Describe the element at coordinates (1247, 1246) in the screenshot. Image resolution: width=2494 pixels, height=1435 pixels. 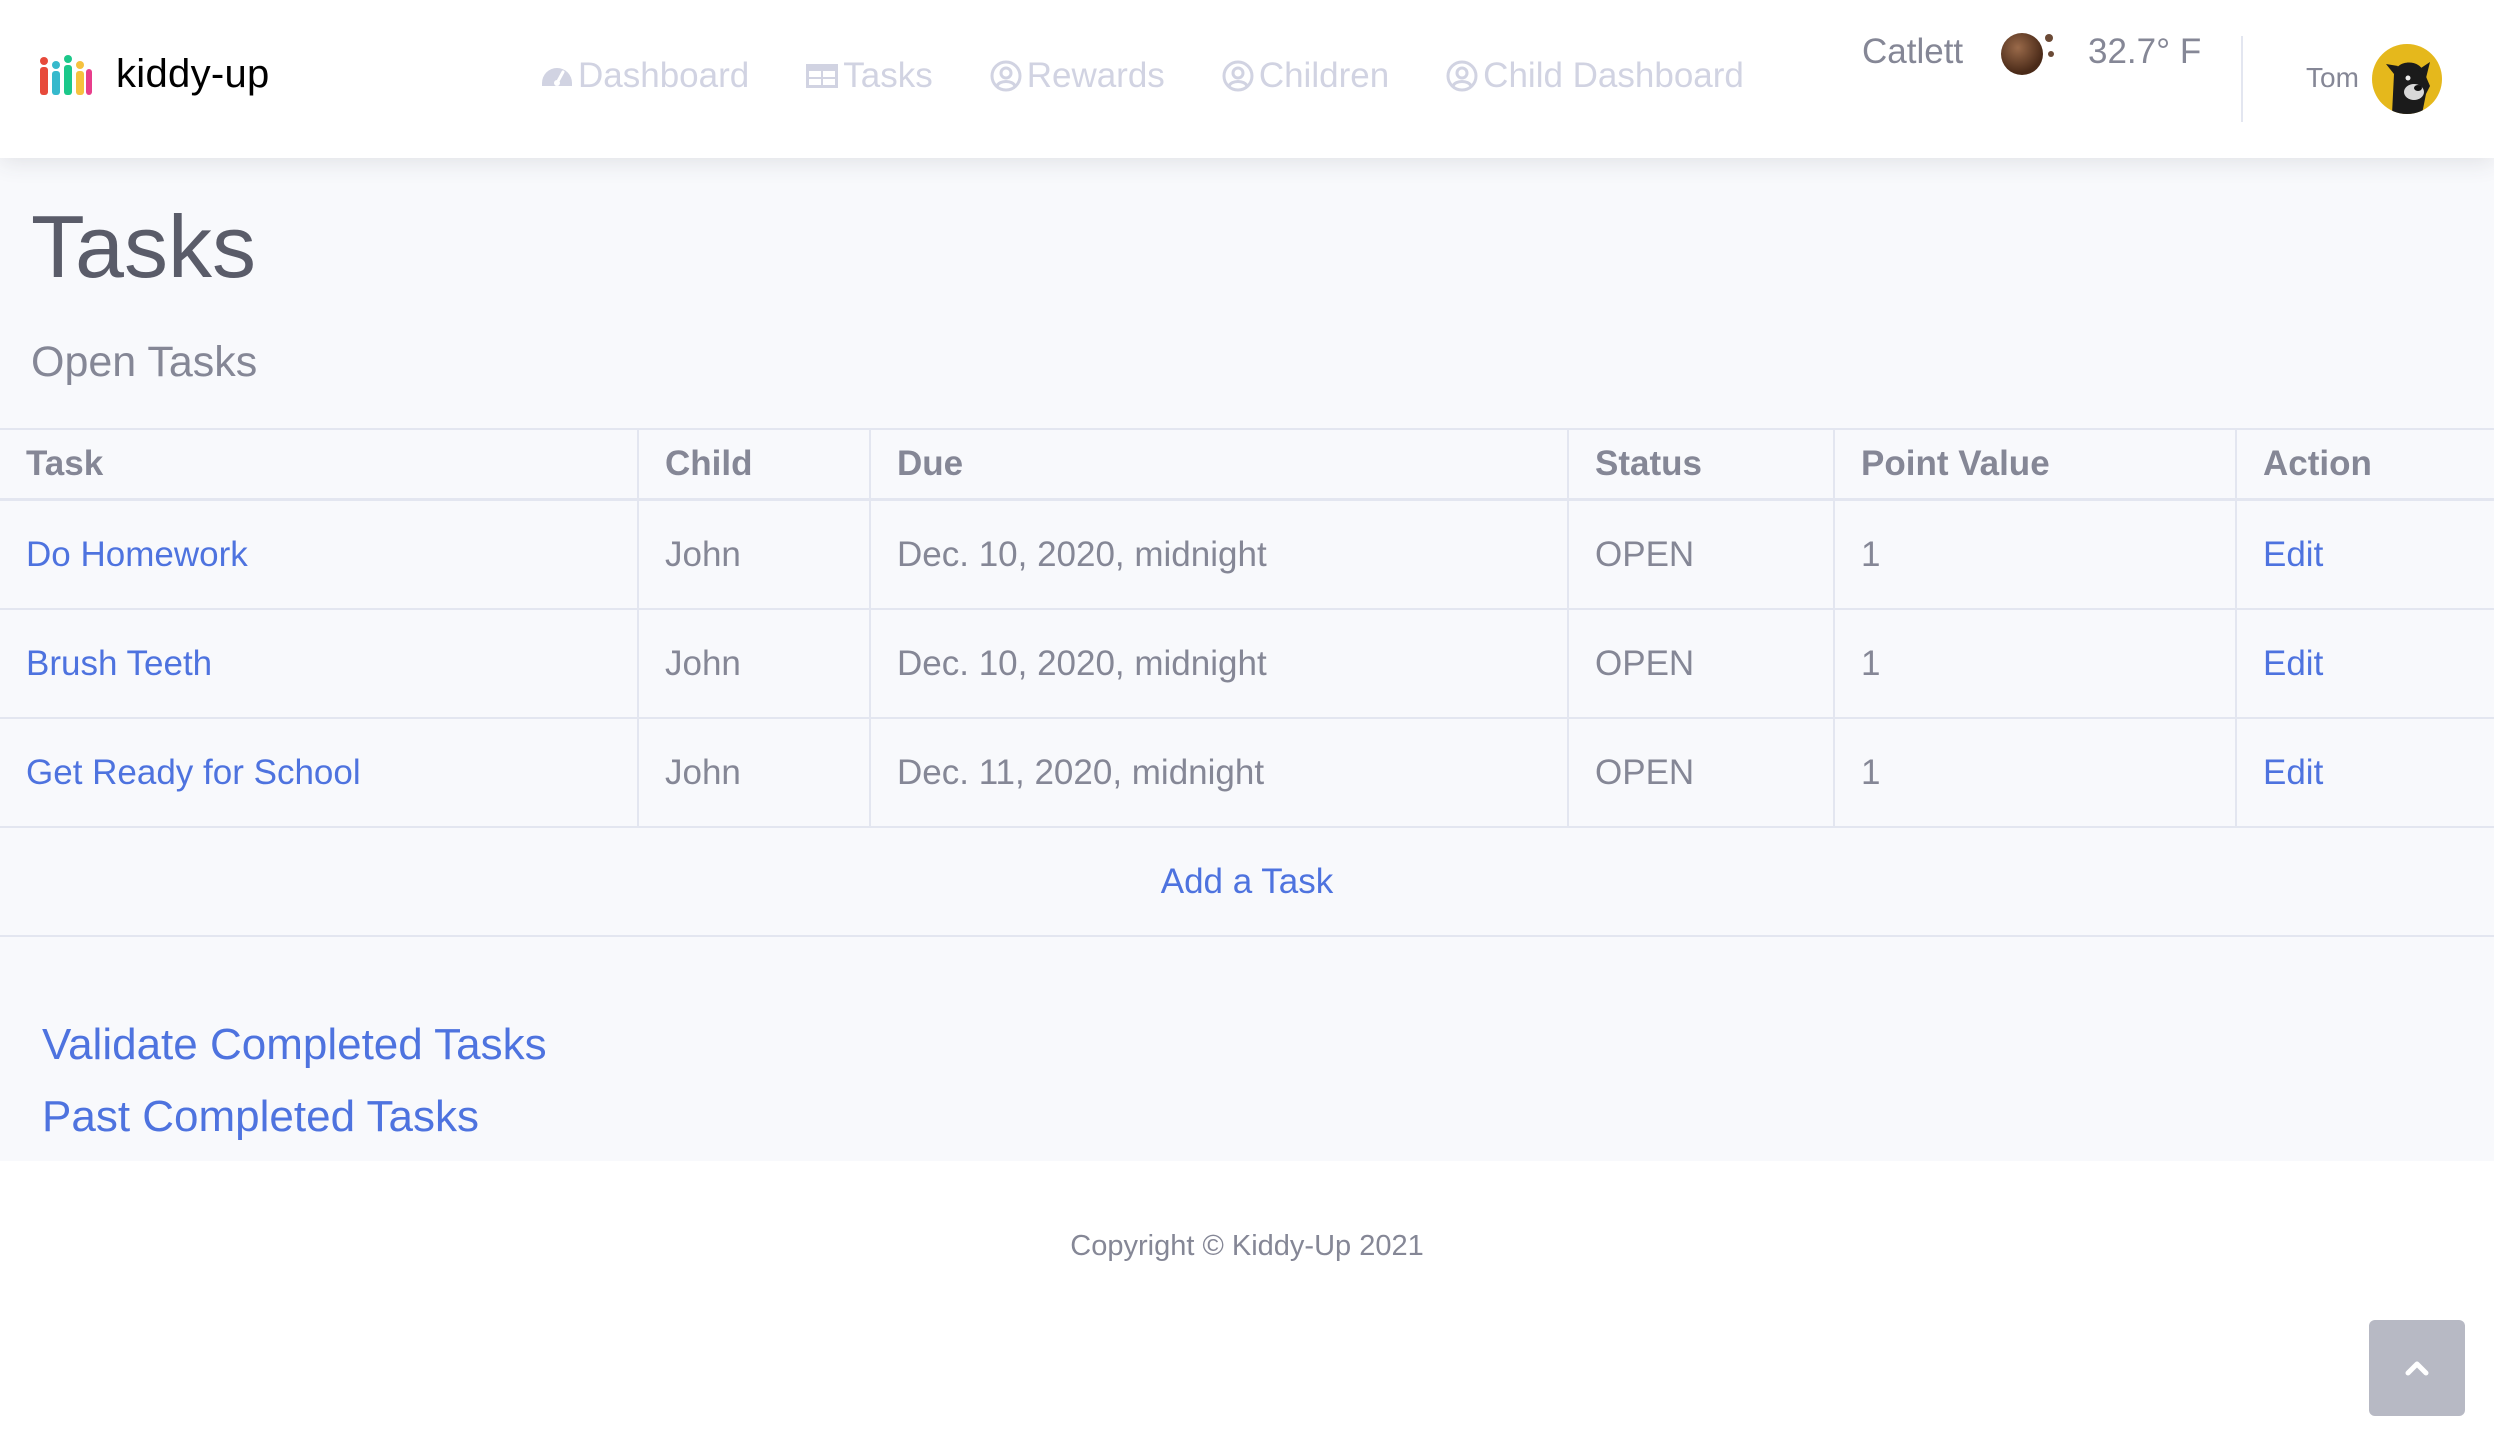
I see `copyright: Copyright © Kiddy-Up 2021` at that location.